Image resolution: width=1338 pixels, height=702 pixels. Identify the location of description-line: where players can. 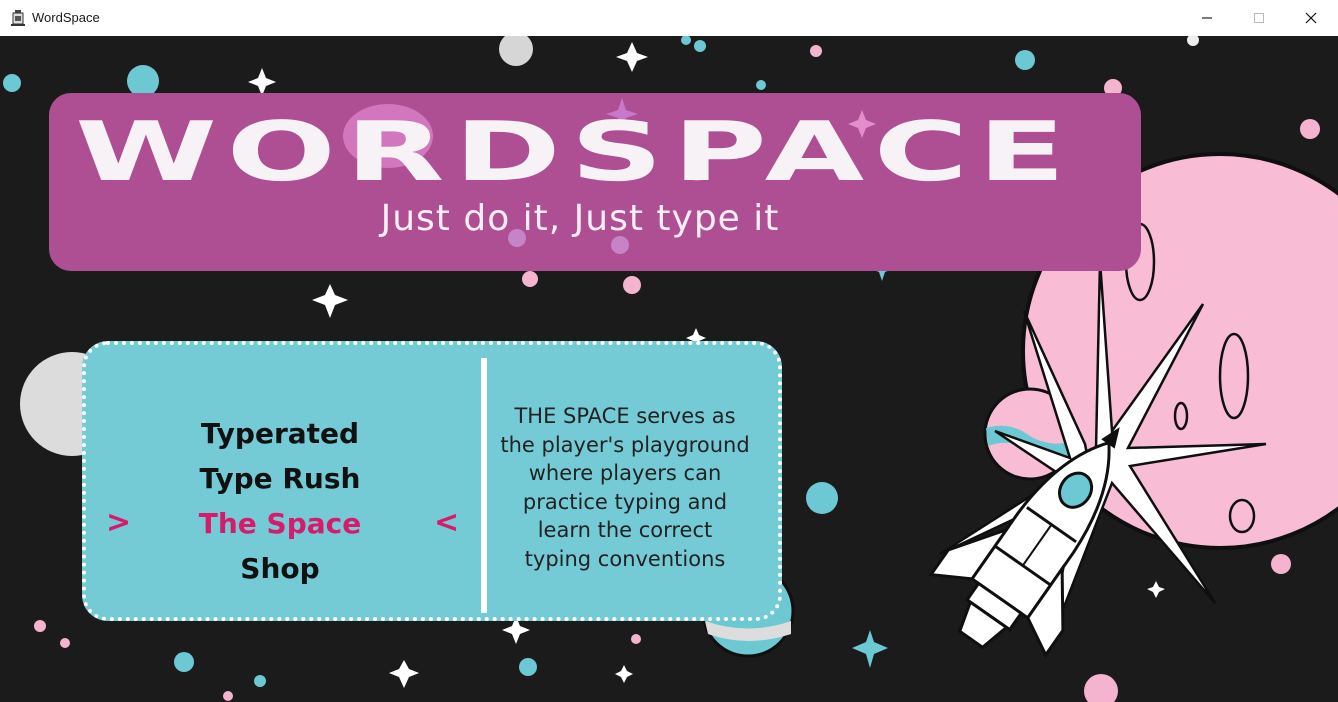
(625, 473).